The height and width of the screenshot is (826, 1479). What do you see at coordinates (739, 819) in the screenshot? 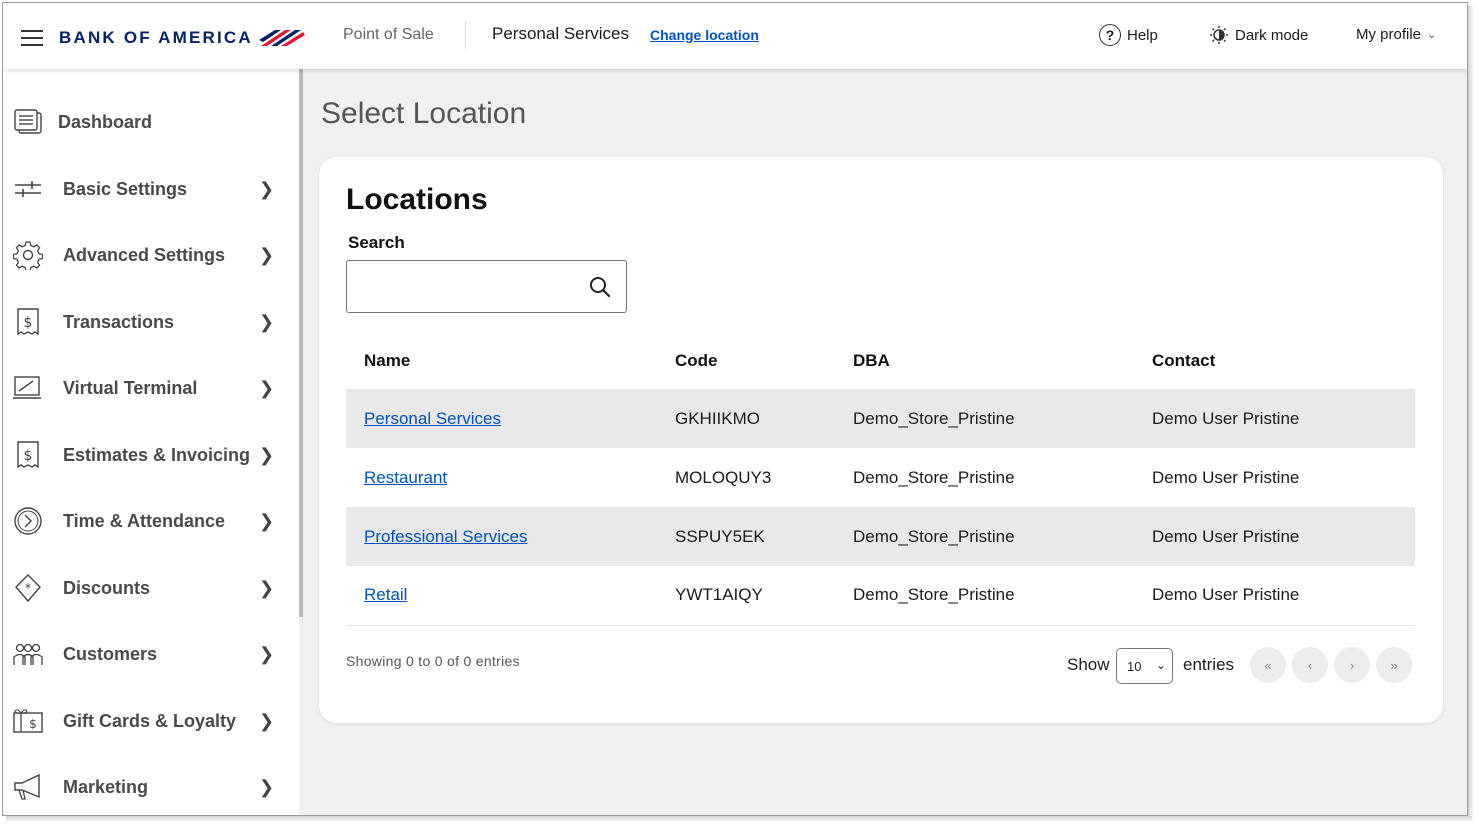
I see `window-shadow-bottom` at bounding box center [739, 819].